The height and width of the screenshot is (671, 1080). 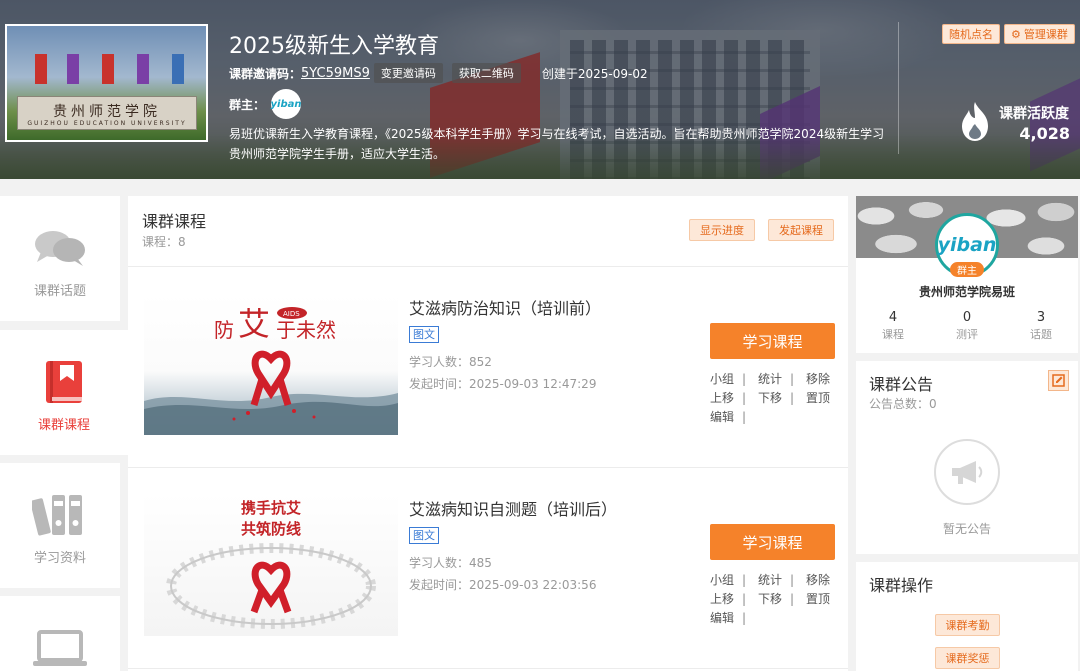 I want to click on gate-inscription-en: GUIZHOU EDUCATION UNIVERSITY, so click(x=107, y=123).